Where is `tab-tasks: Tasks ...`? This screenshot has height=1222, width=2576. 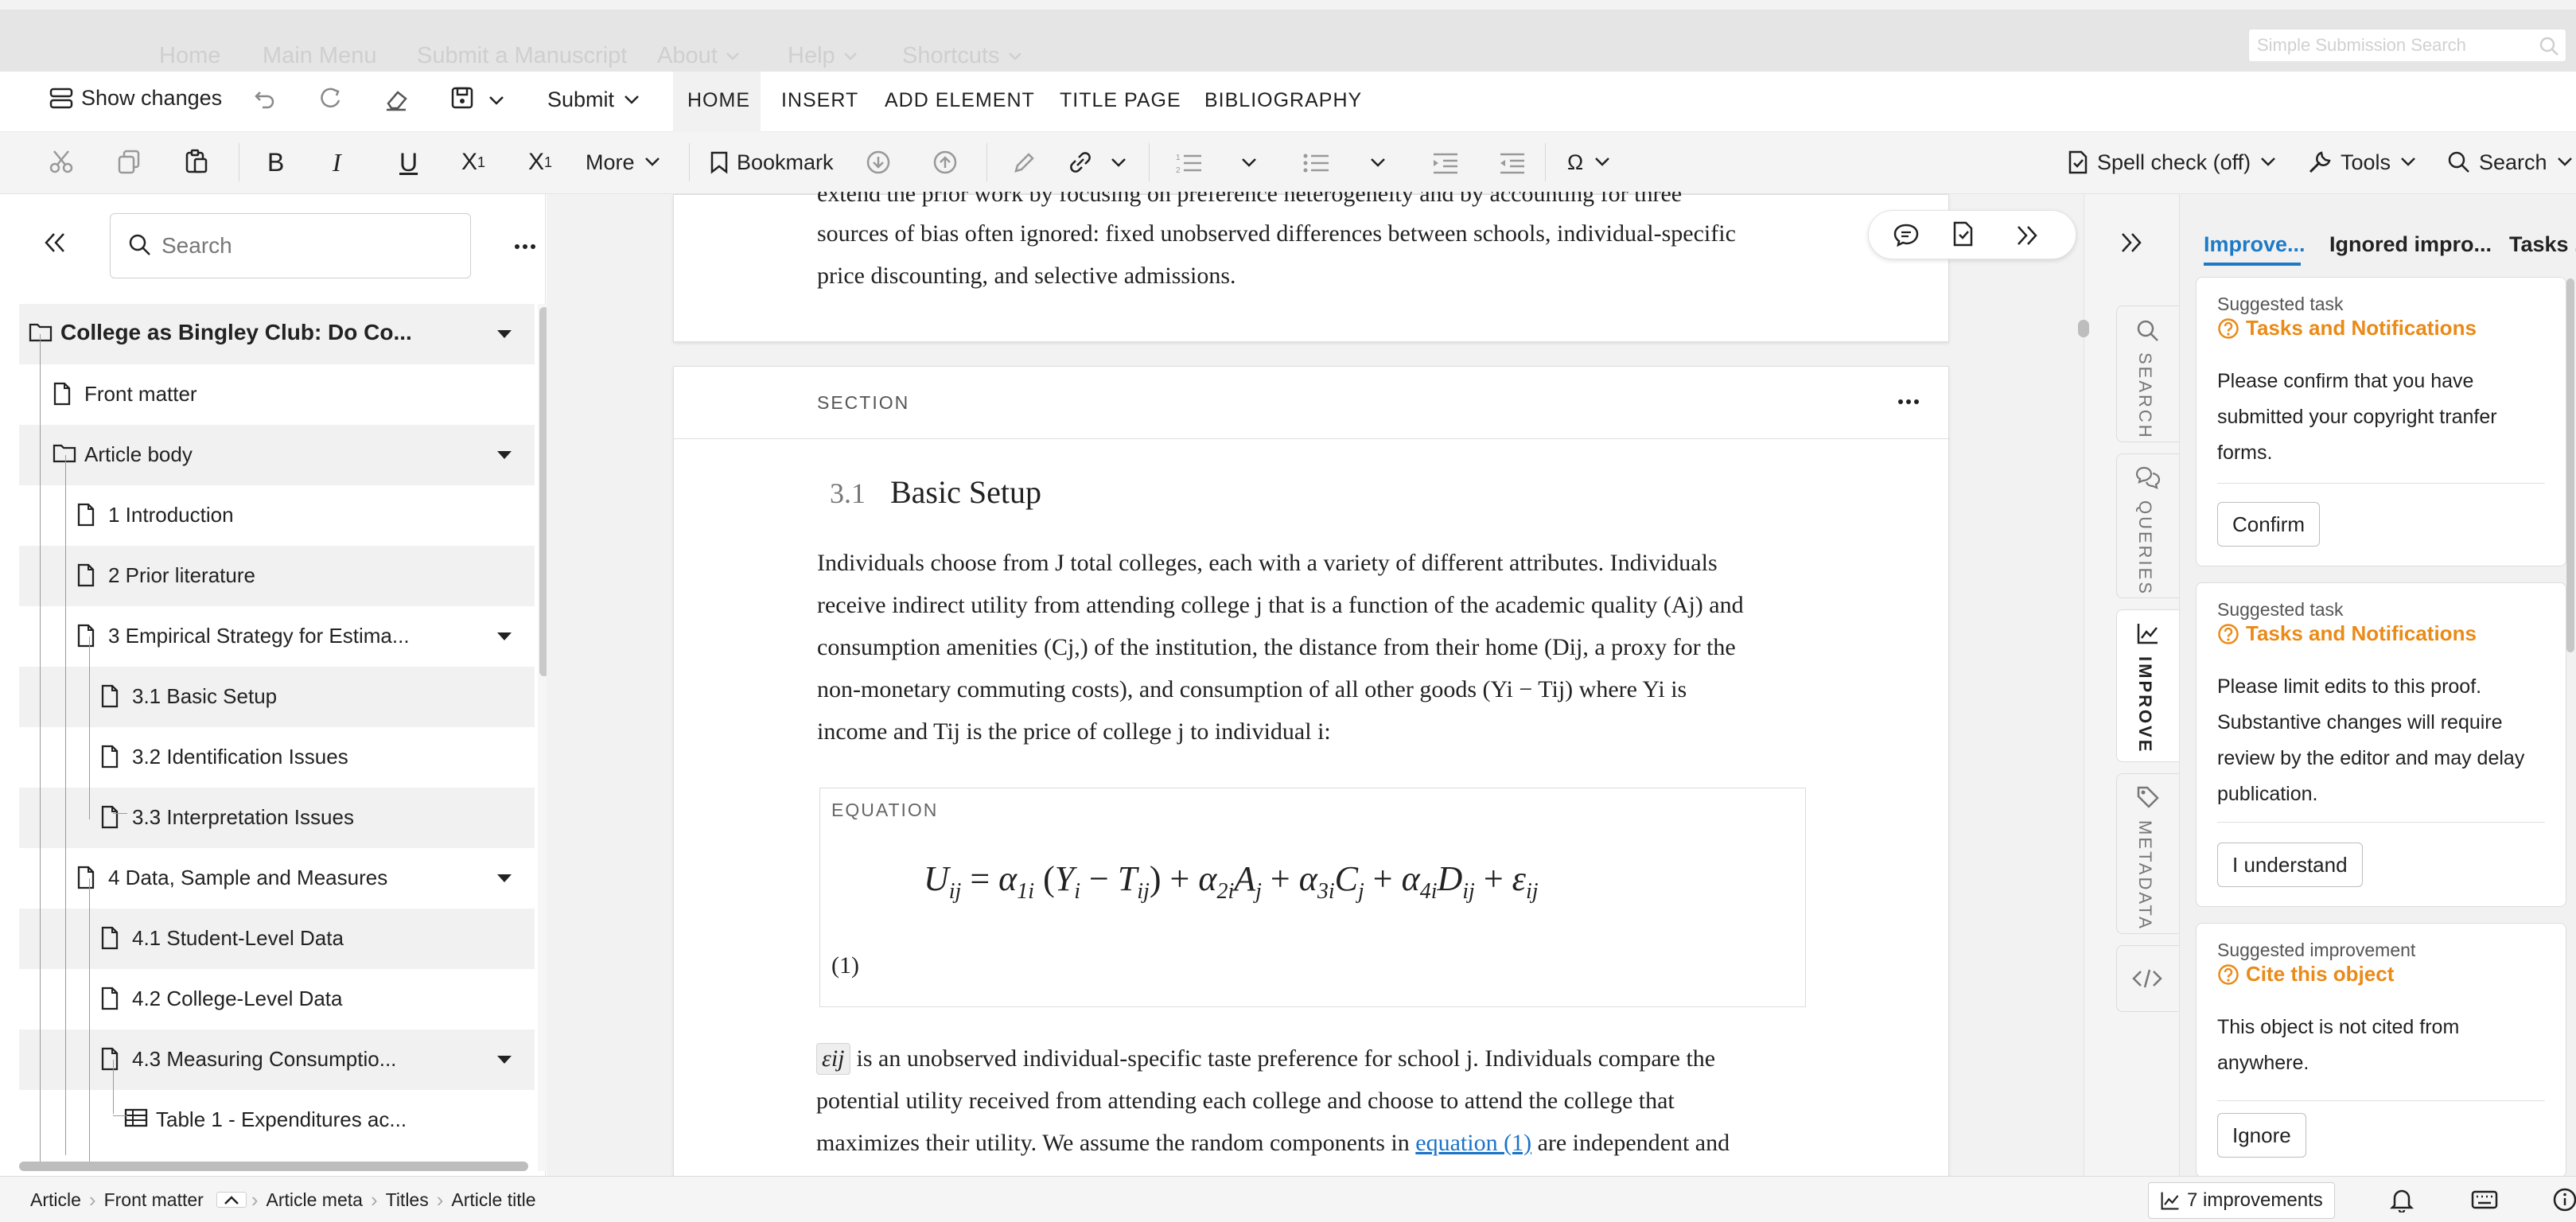 tab-tasks: Tasks ... is located at coordinates (2543, 244).